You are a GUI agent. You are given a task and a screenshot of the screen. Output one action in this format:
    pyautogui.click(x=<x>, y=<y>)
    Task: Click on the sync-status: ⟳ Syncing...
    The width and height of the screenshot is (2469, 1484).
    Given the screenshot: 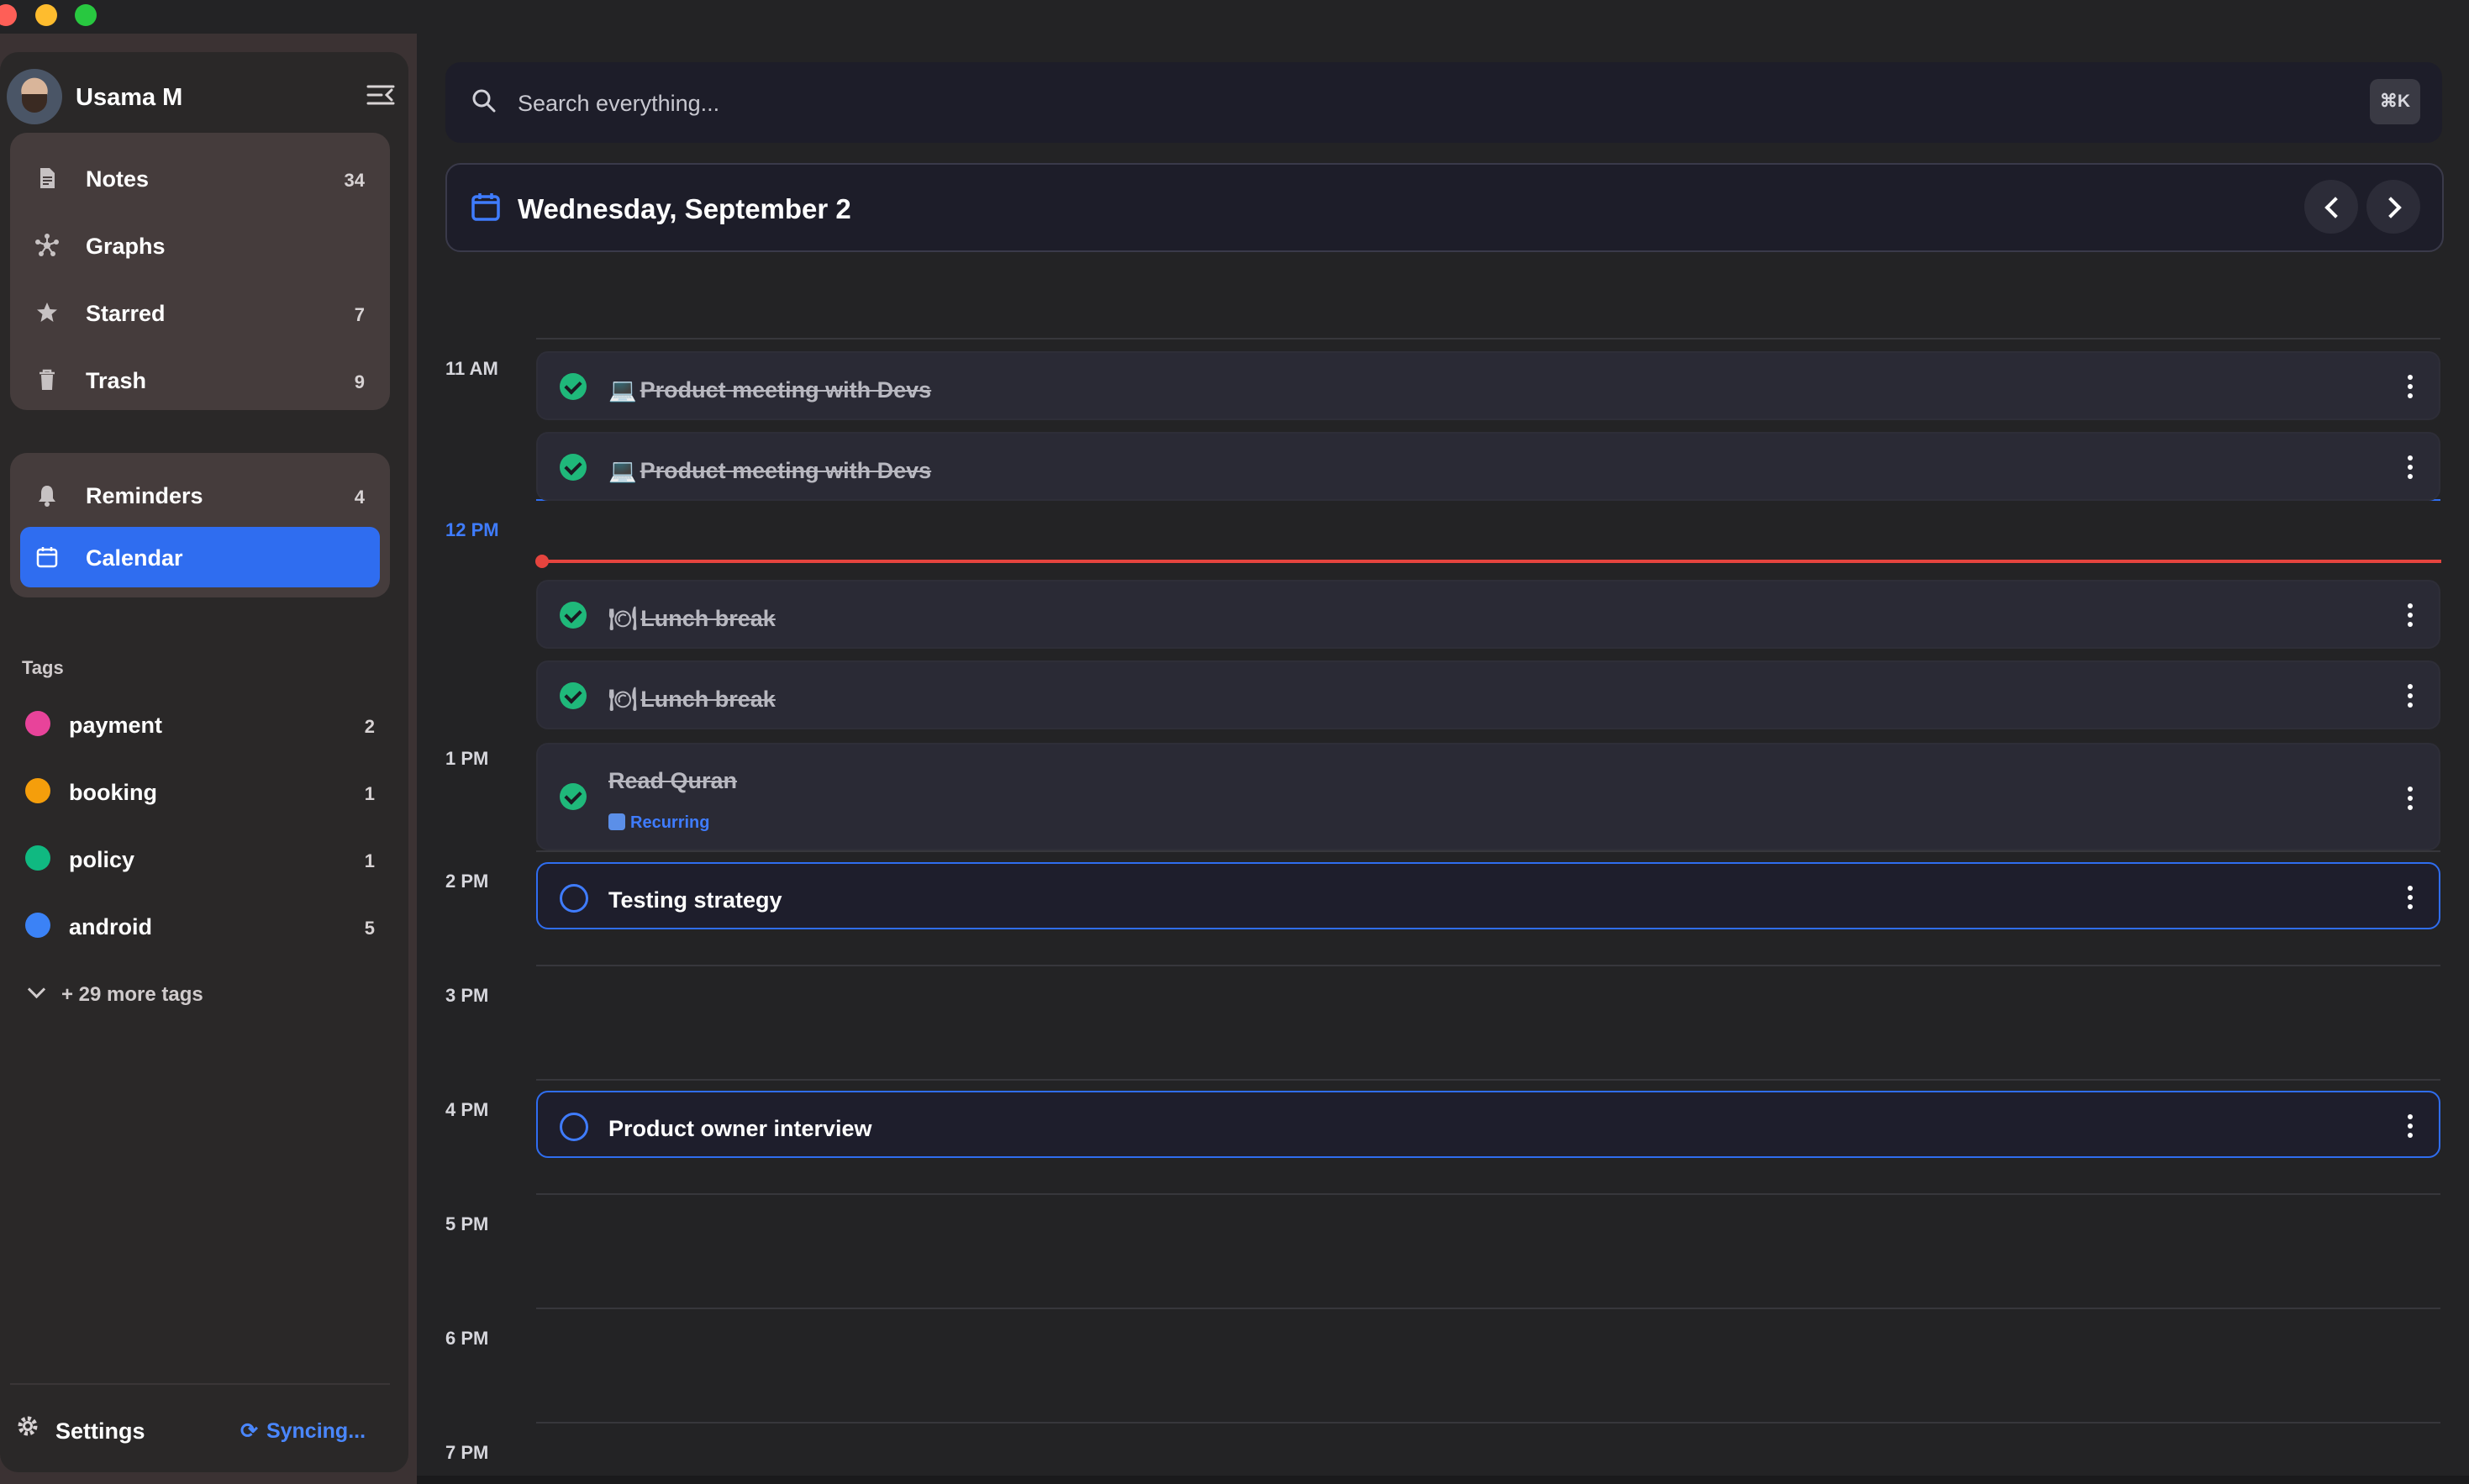 What is the action you would take?
    pyautogui.click(x=303, y=1431)
    